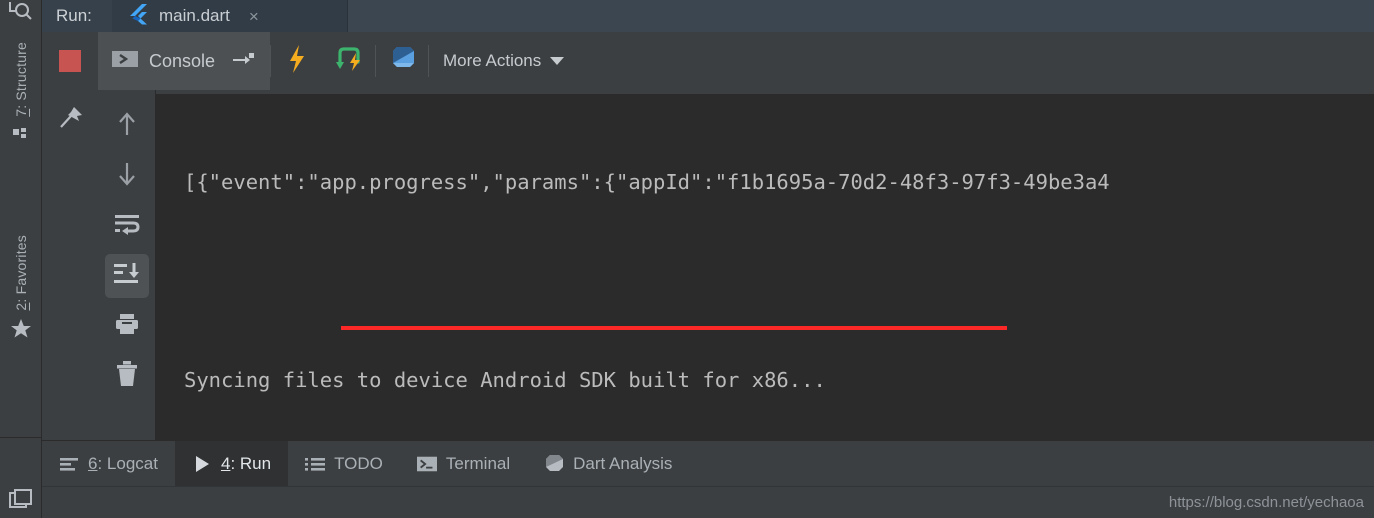 Image resolution: width=1374 pixels, height=518 pixels. I want to click on scroll-up-button, so click(127, 126).